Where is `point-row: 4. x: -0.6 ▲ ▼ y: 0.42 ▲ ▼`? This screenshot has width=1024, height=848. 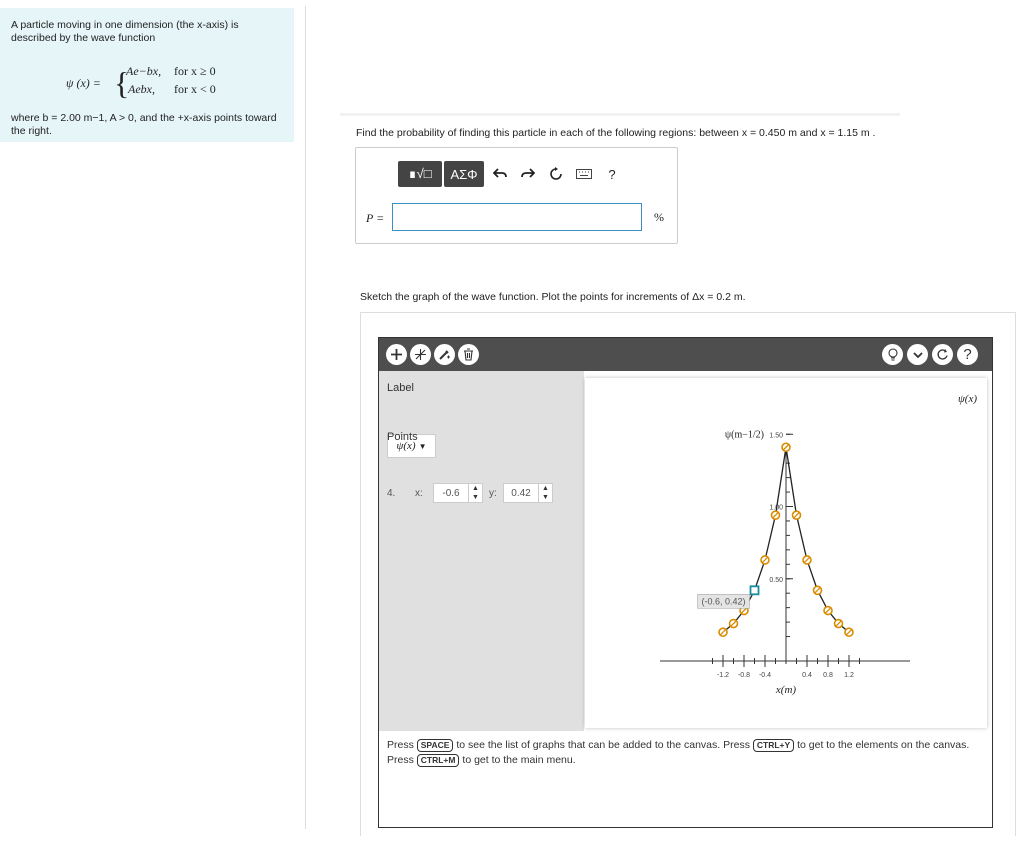
point-row: 4. x: -0.6 ▲ ▼ y: 0.42 ▲ ▼ is located at coordinates (470, 493).